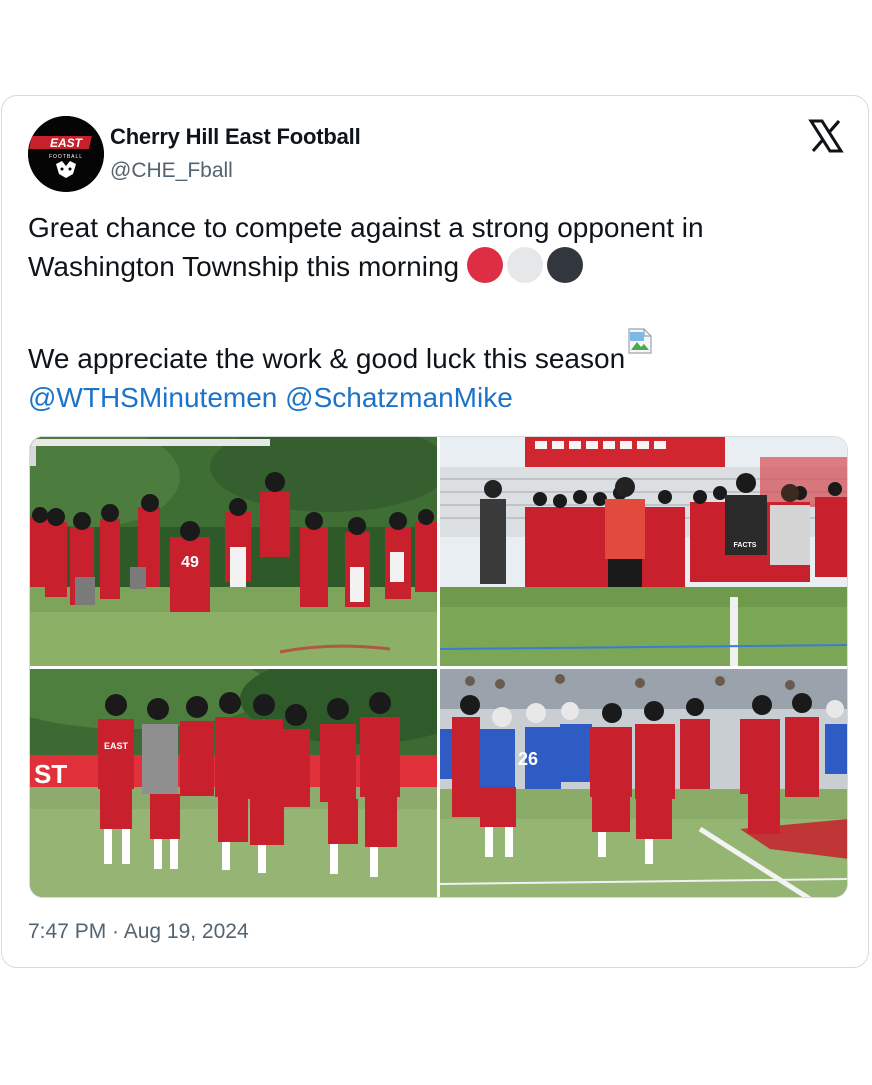 Image resolution: width=872 pixels, height=1085 pixels. What do you see at coordinates (190, 562) in the screenshot?
I see `photo1-jersey-number: 49` at bounding box center [190, 562].